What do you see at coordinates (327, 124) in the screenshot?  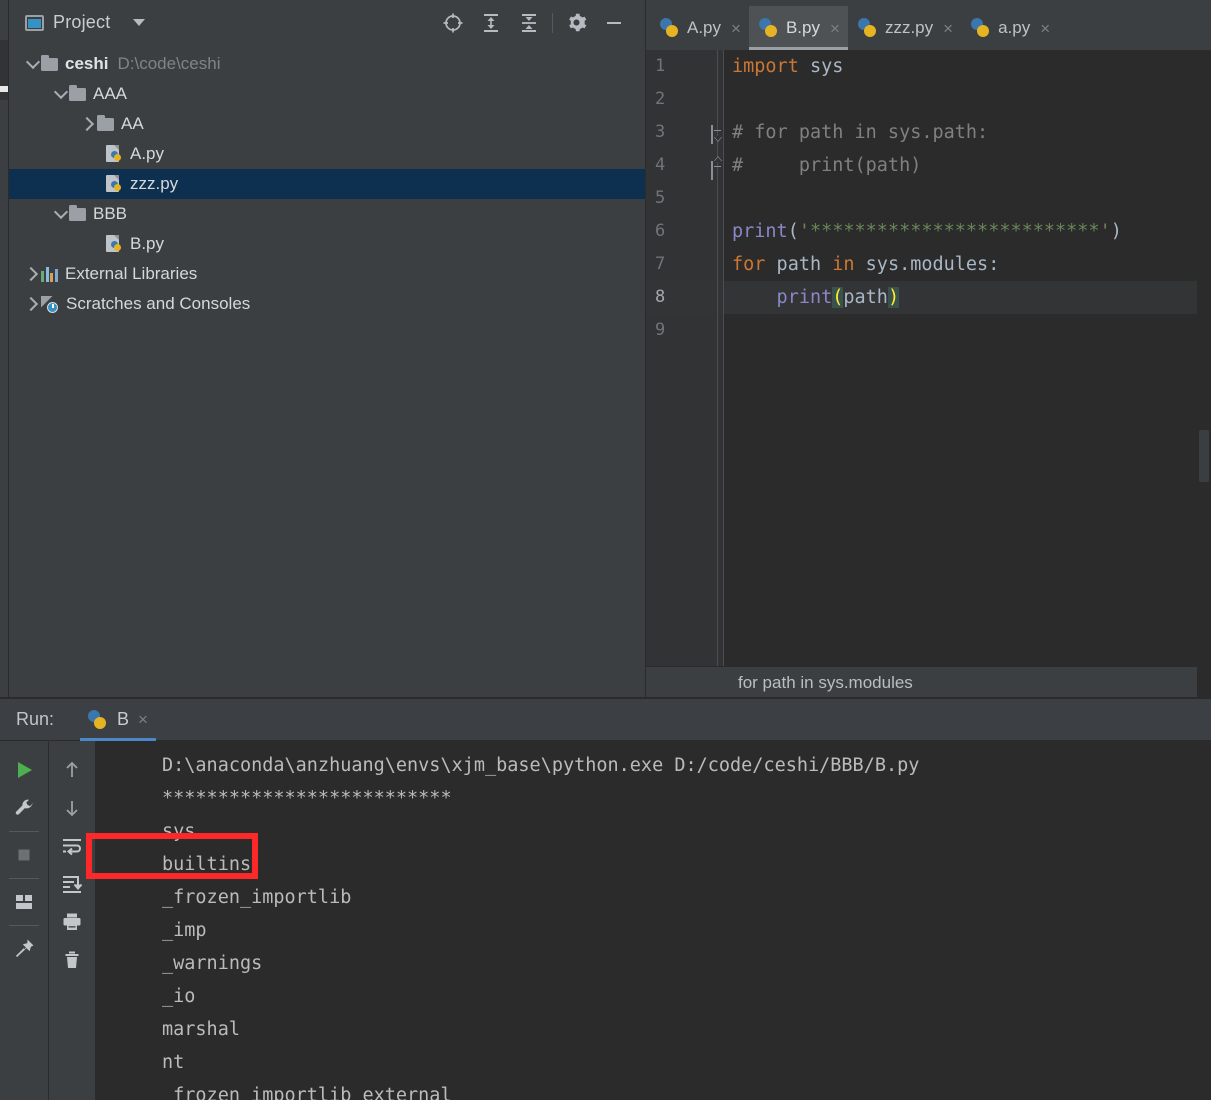 I see `tree-row-aa: AA` at bounding box center [327, 124].